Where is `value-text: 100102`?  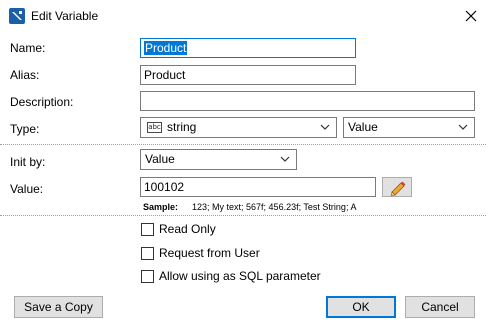
value-text: 100102 is located at coordinates (164, 187).